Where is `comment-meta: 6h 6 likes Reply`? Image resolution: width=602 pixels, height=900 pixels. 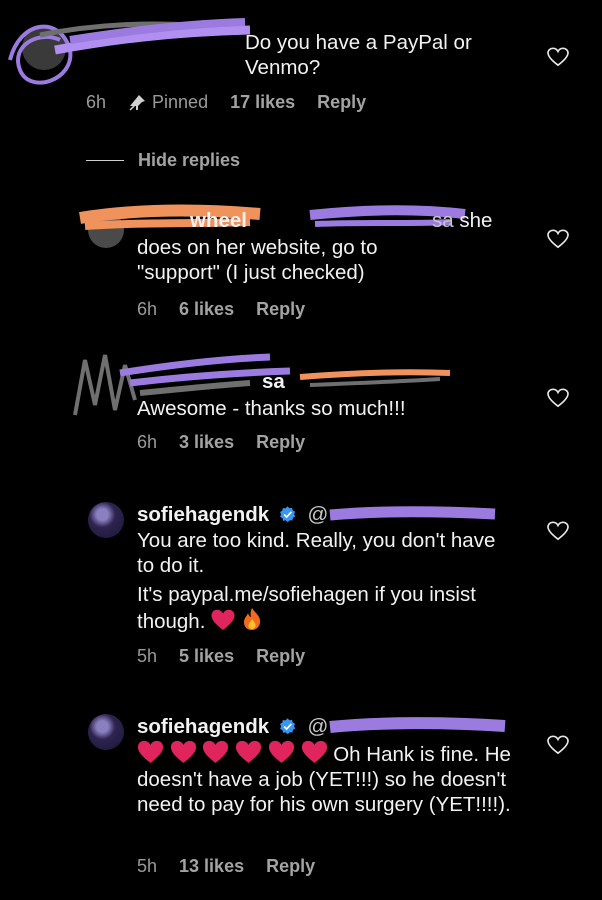
comment-meta: 6h 6 likes Reply is located at coordinates (221, 309).